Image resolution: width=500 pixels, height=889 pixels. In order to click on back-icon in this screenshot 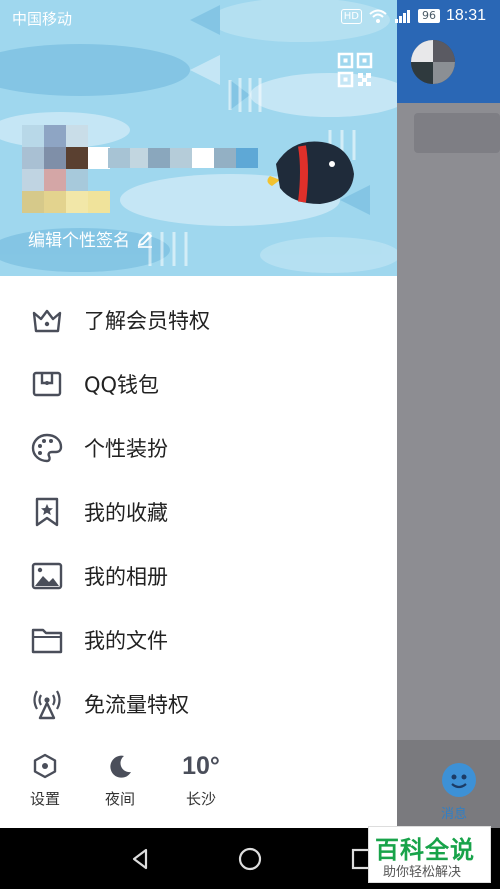, I will do `click(140, 859)`.